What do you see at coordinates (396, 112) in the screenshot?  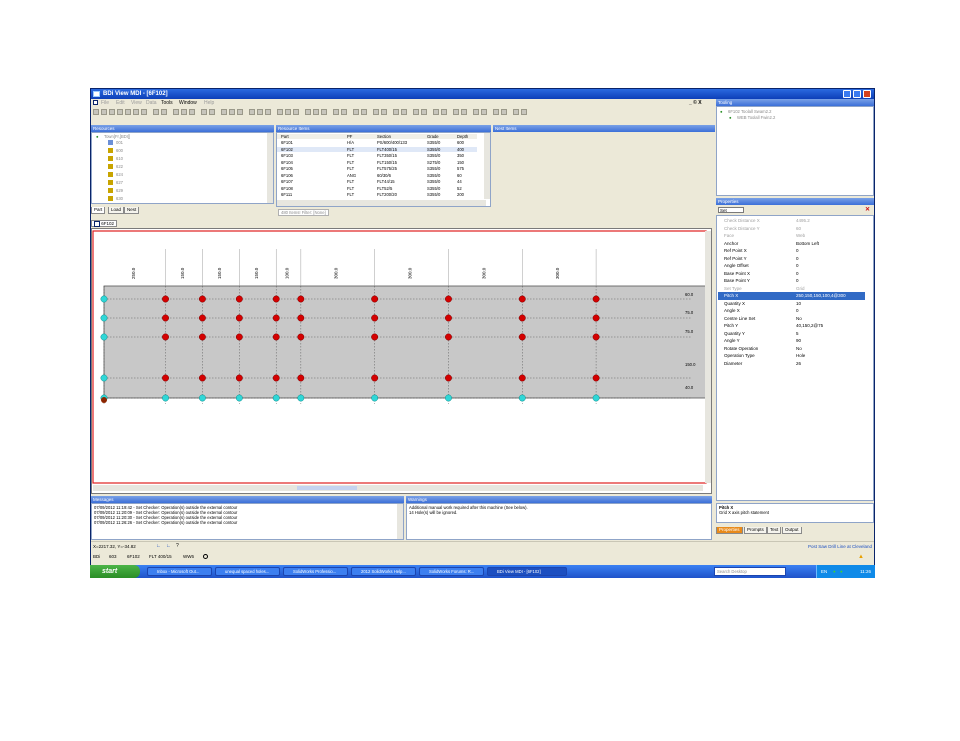 I see `refresh-icon` at bounding box center [396, 112].